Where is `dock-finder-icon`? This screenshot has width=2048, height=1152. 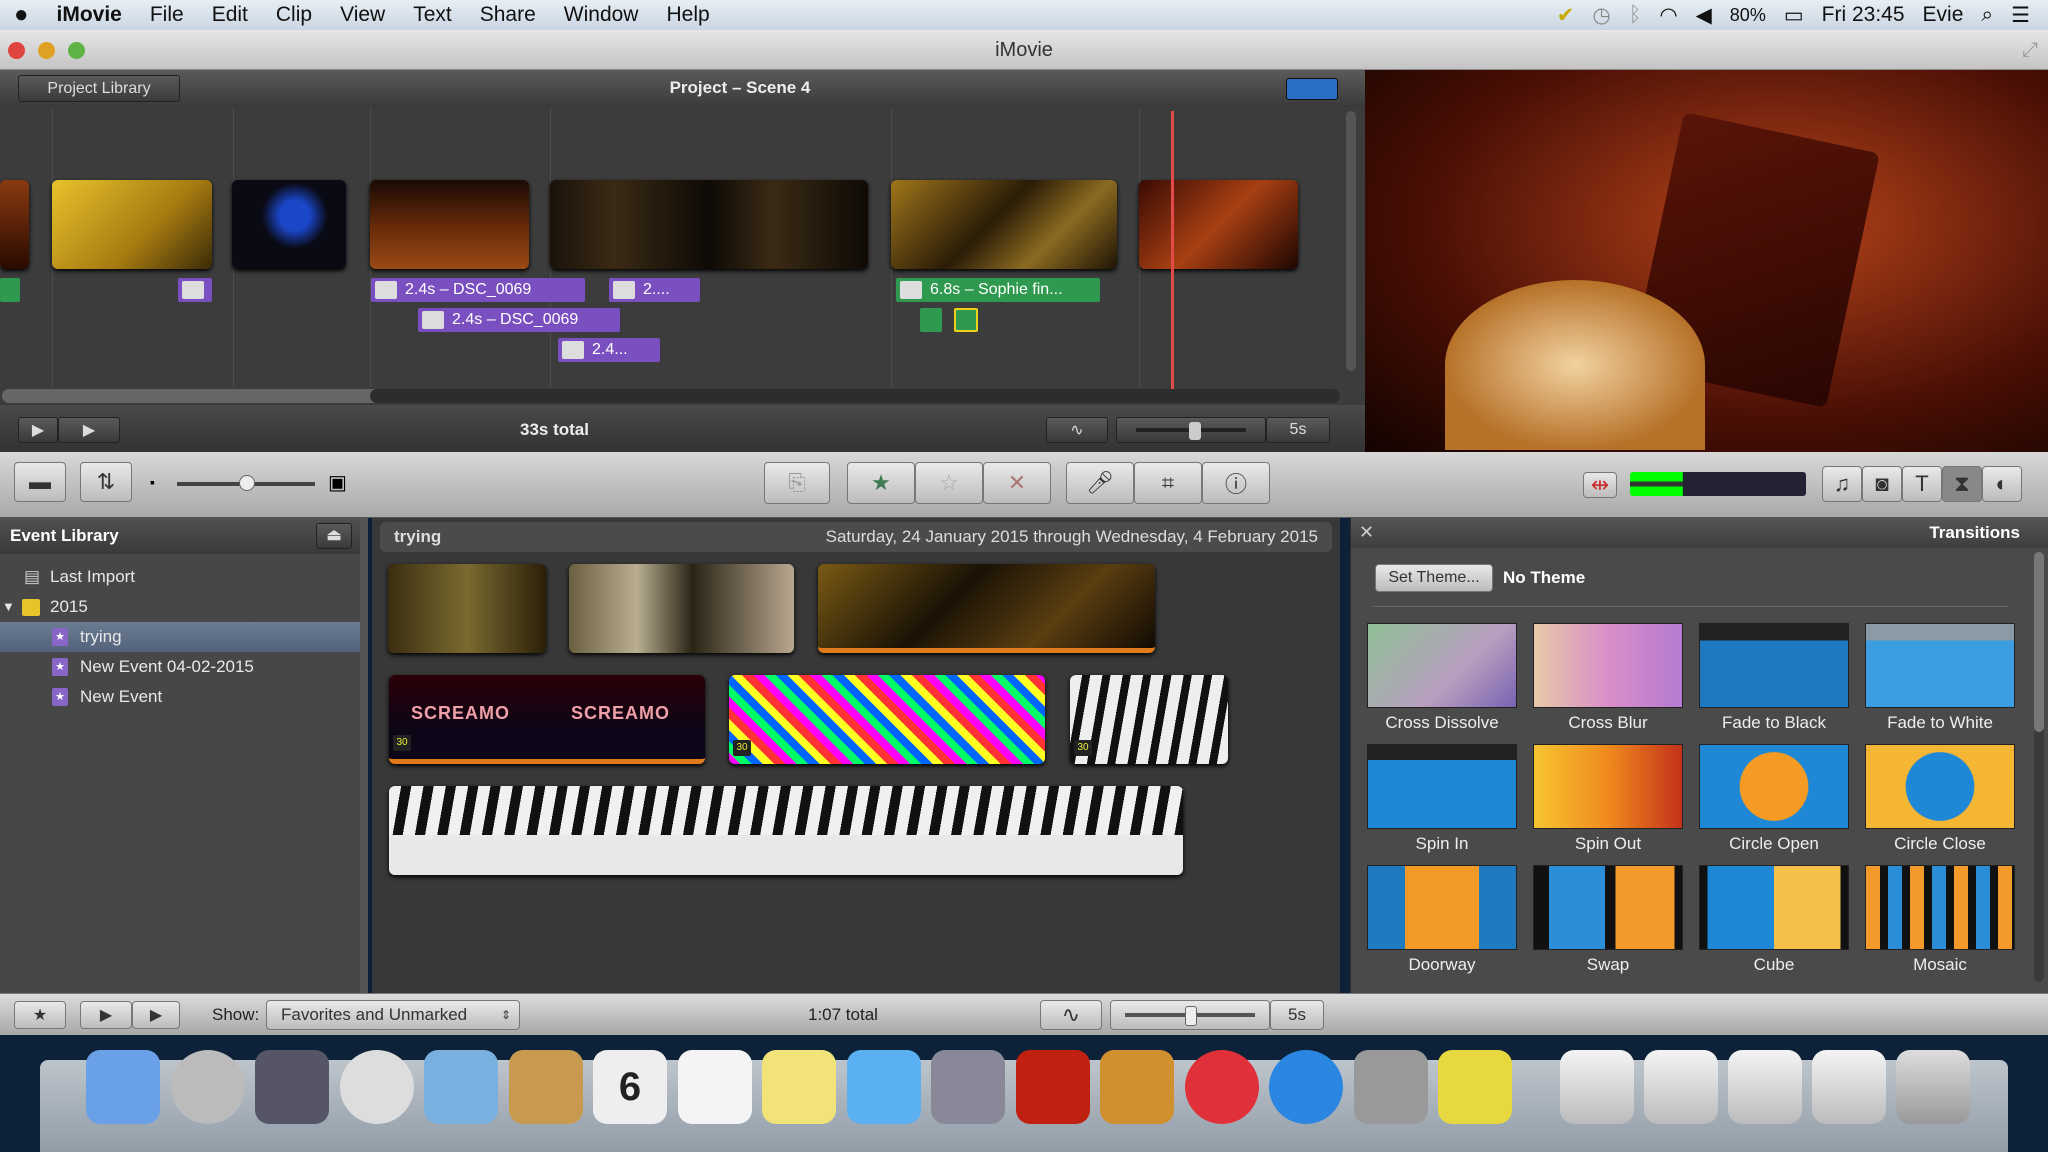 dock-finder-icon is located at coordinates (123, 1087).